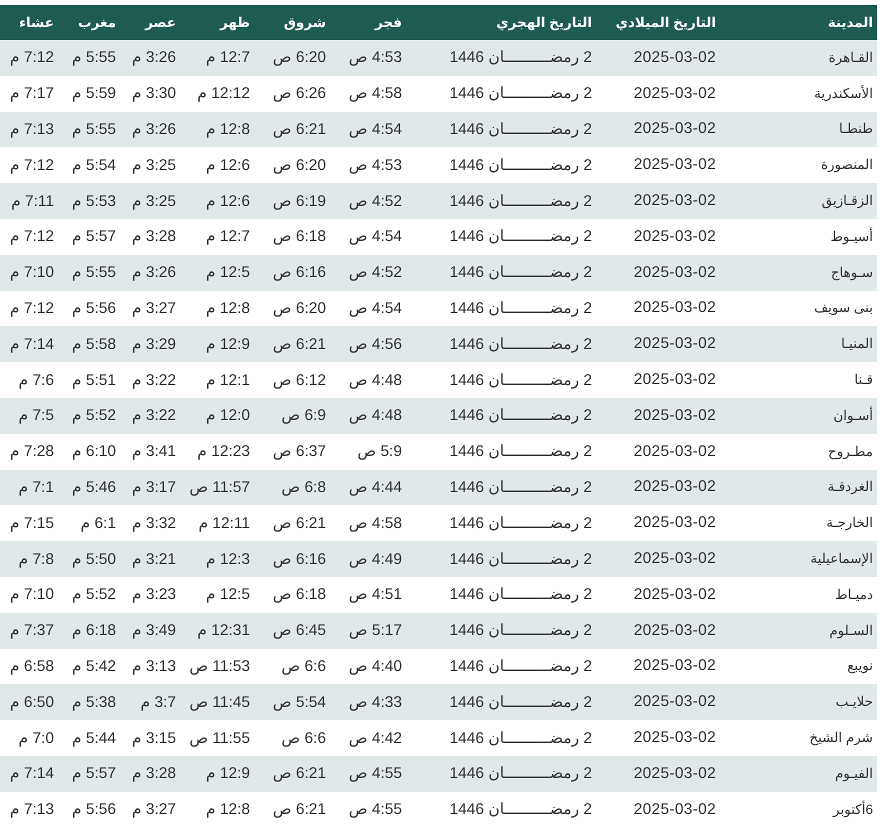 This screenshot has width=885, height=833. What do you see at coordinates (93, 594) in the screenshot?
I see `table-cell-text: 5:52 م` at bounding box center [93, 594].